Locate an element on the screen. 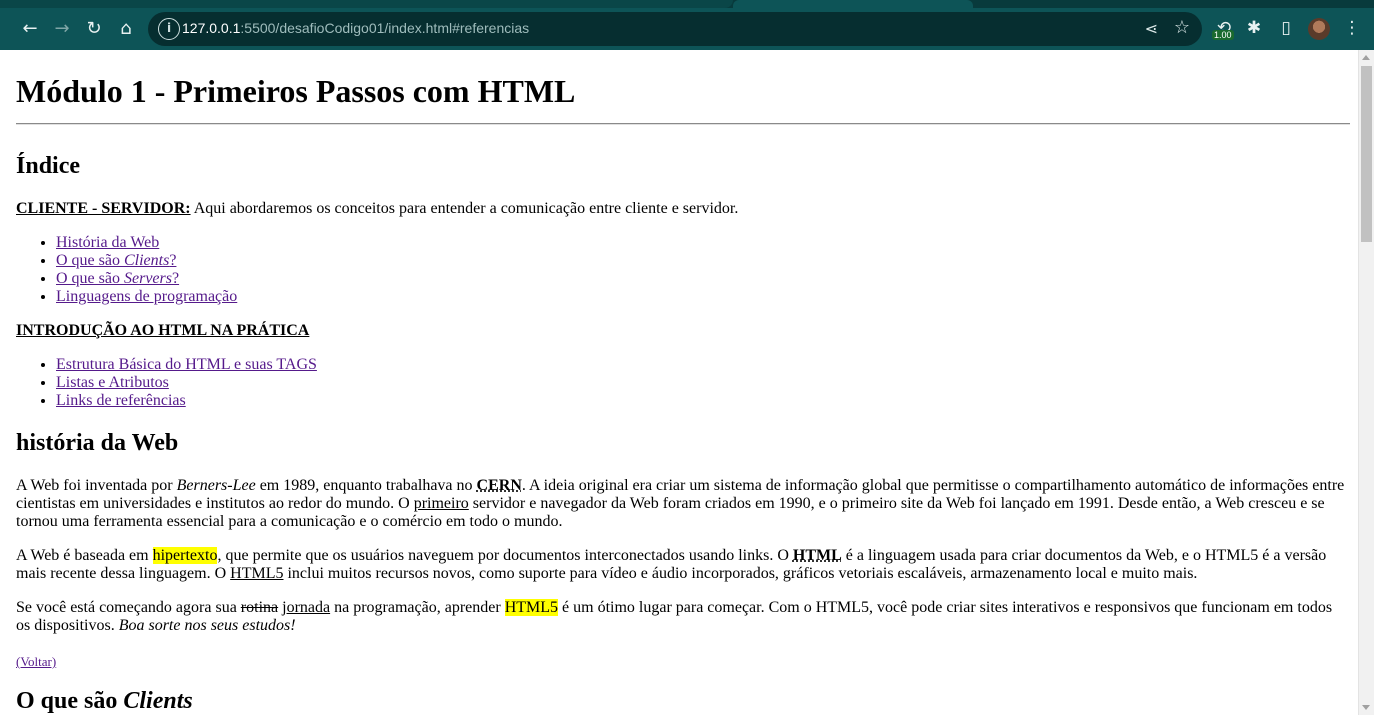 Image resolution: width=1374 pixels, height=715 pixels. section2-paragraph: INTRODUÇÃO AO HTML NA PRÁTICA is located at coordinates (683, 331).